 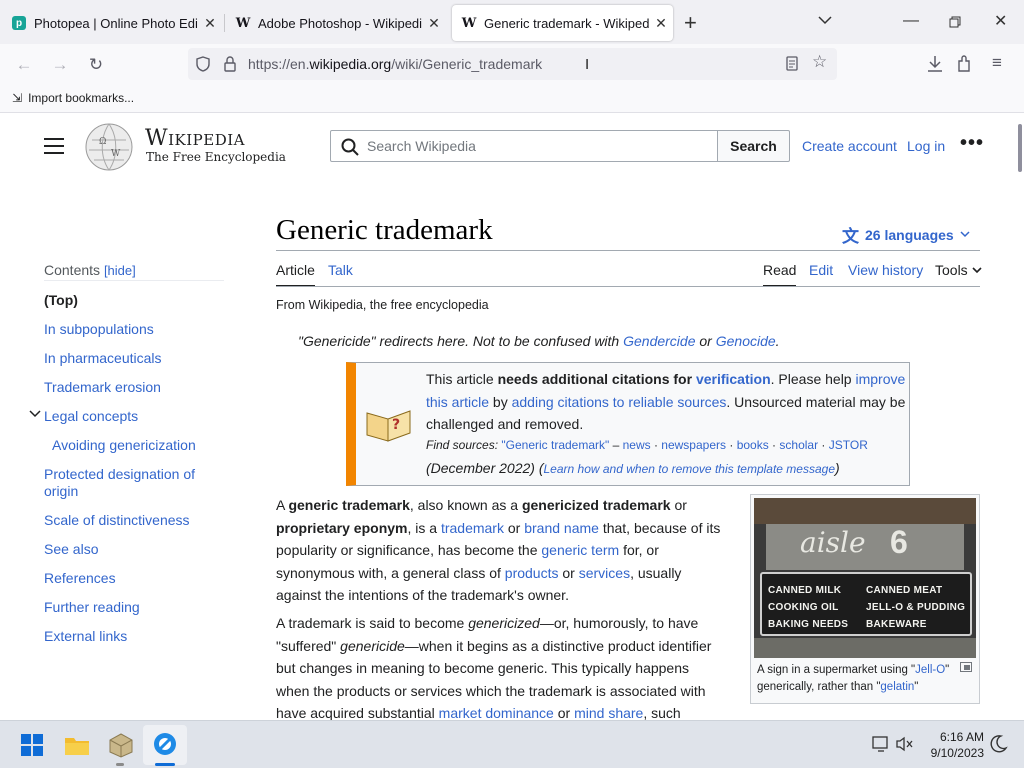 I want to click on toc-collapse-chevron-icon, so click(x=35, y=414).